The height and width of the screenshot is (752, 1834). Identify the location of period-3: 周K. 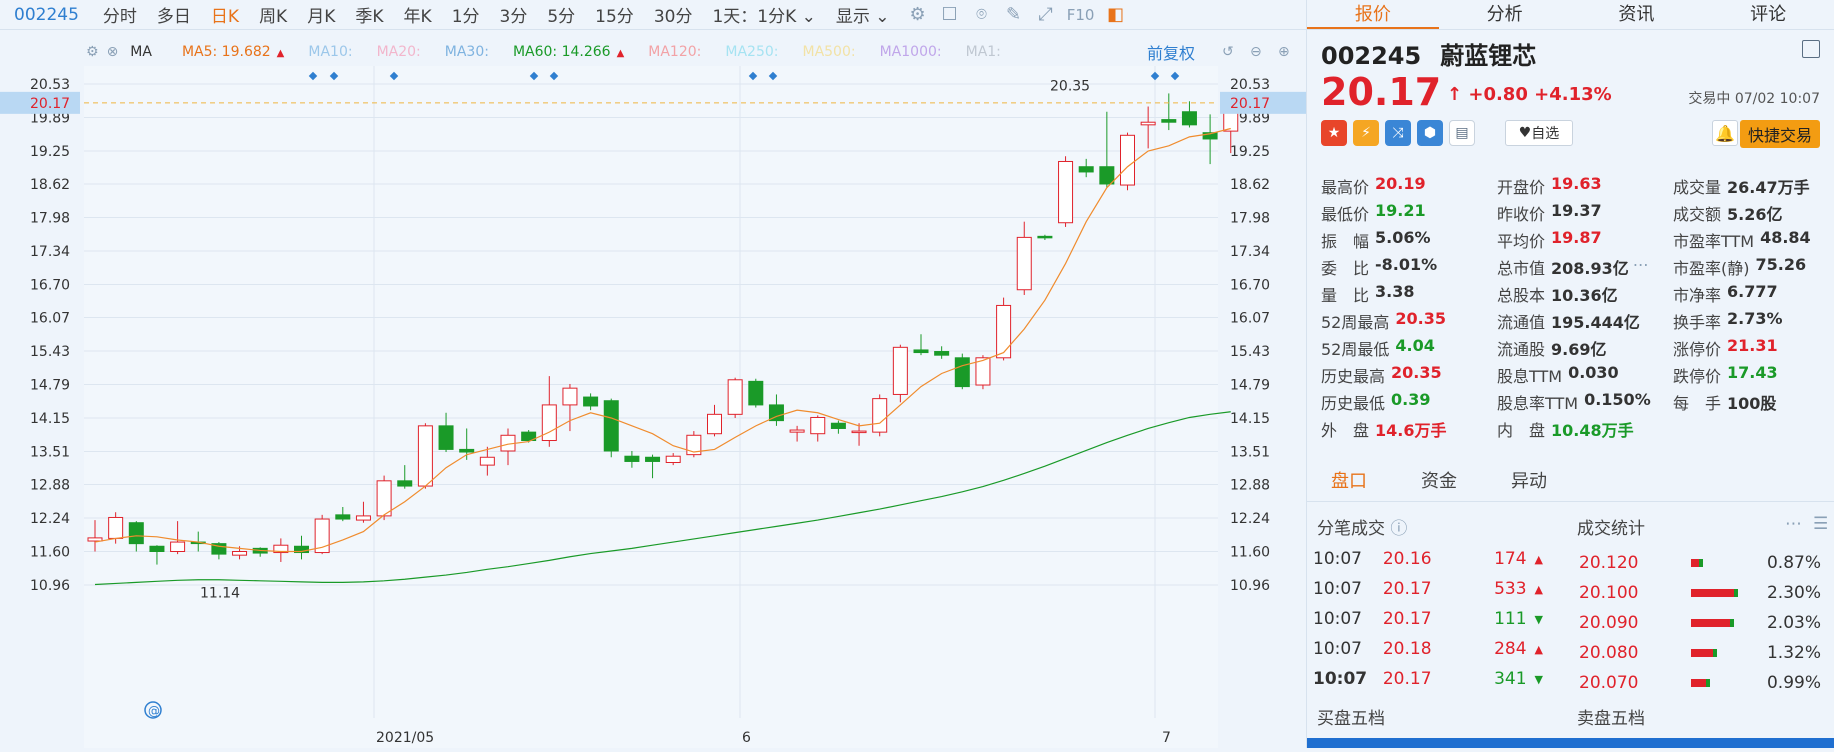
(273, 14).